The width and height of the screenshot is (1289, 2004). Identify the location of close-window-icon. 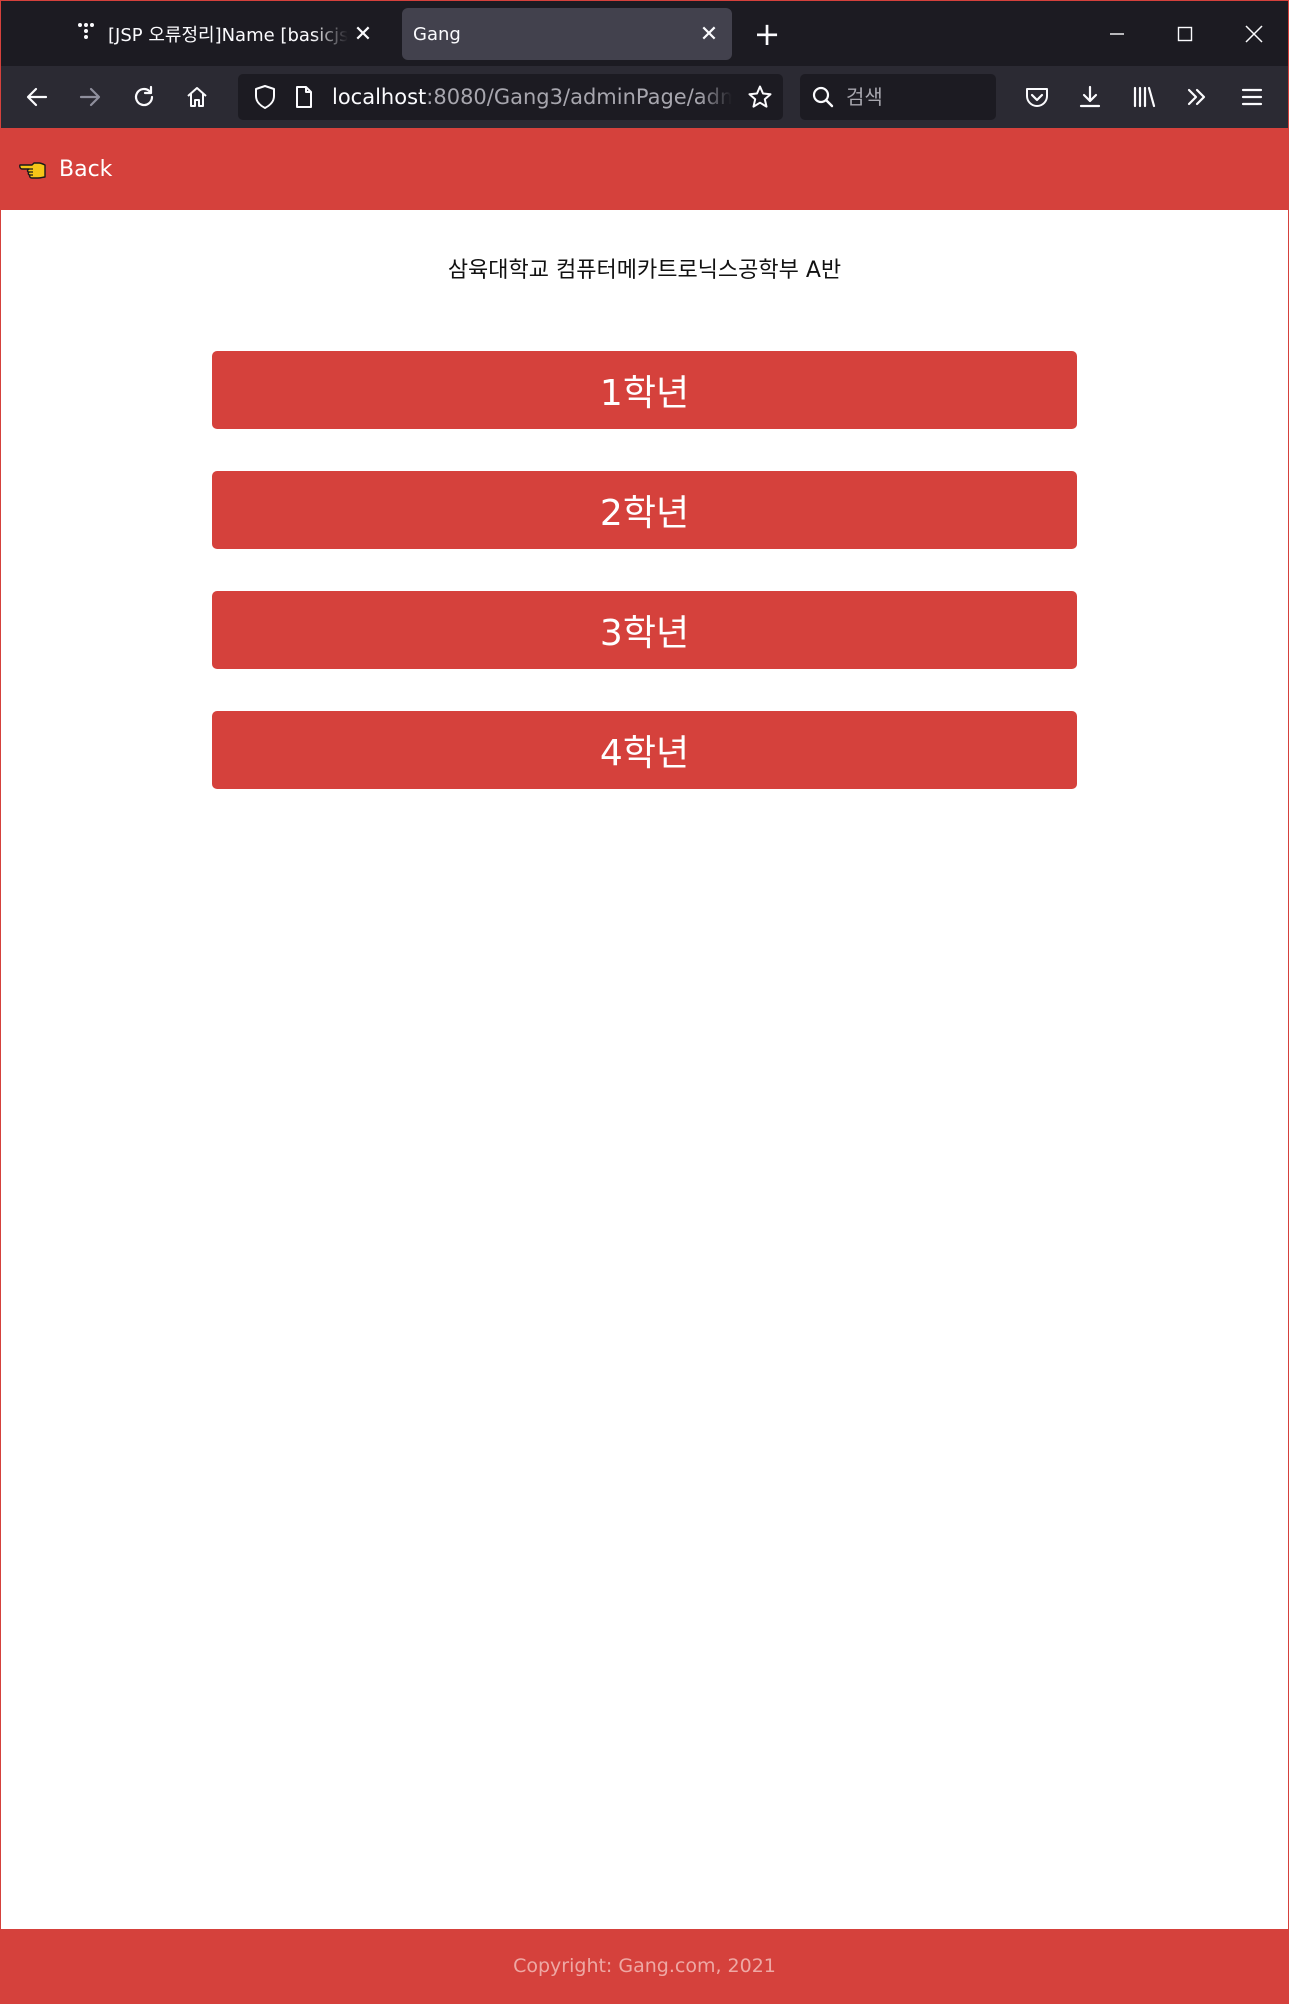
(1254, 34).